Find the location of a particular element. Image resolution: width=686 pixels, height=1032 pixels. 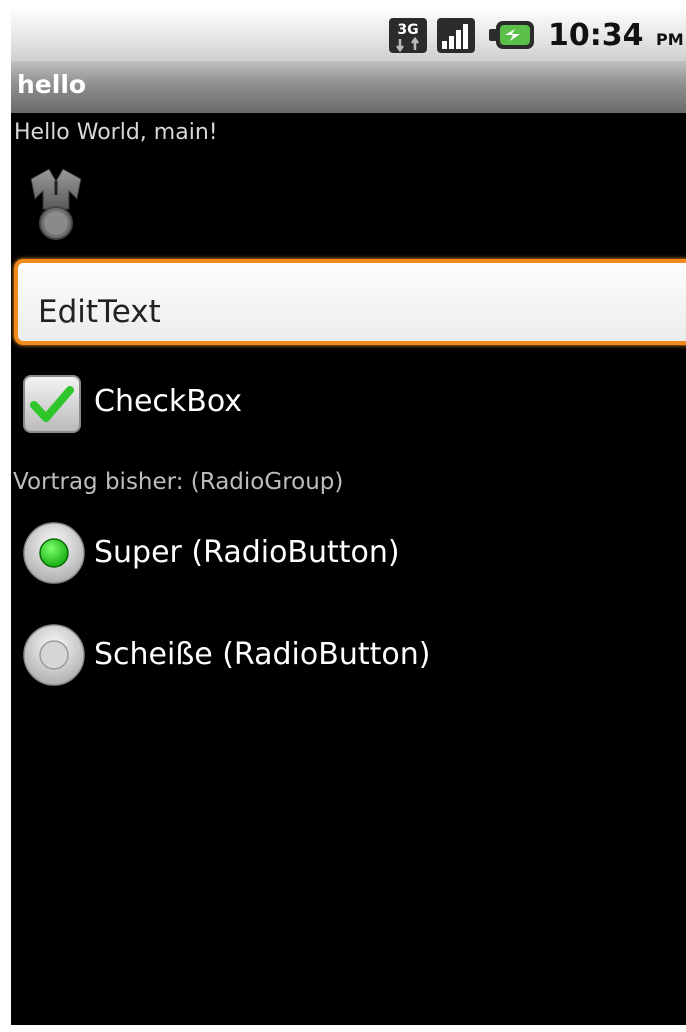

3g-icon: 3G is located at coordinates (408, 35).